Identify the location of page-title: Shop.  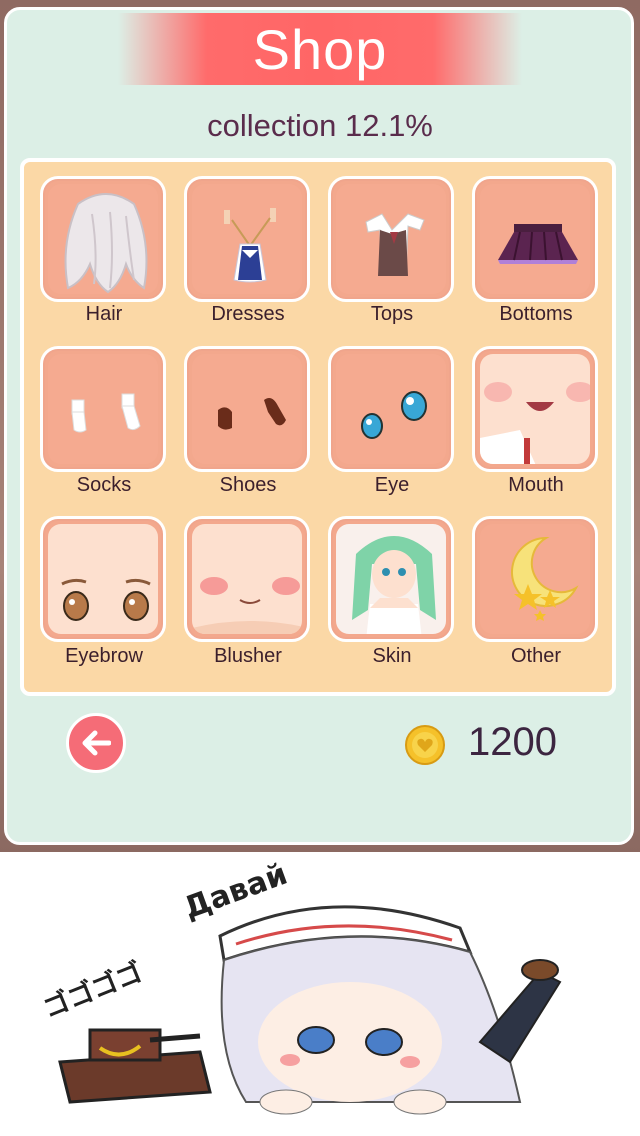
(320, 49).